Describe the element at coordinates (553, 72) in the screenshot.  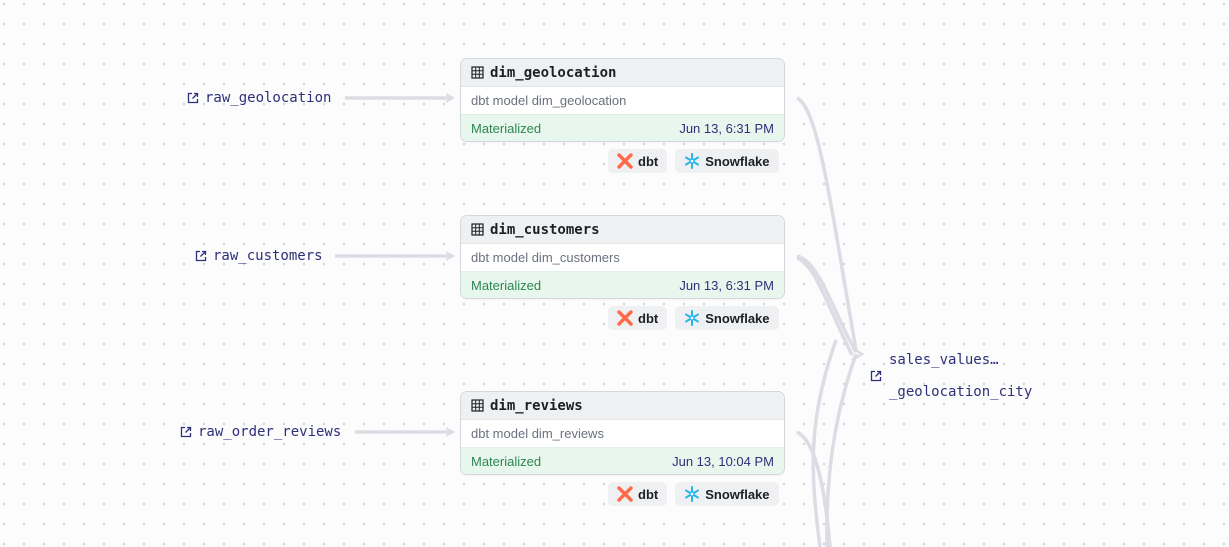
I see `model-title: dim_geolocation` at that location.